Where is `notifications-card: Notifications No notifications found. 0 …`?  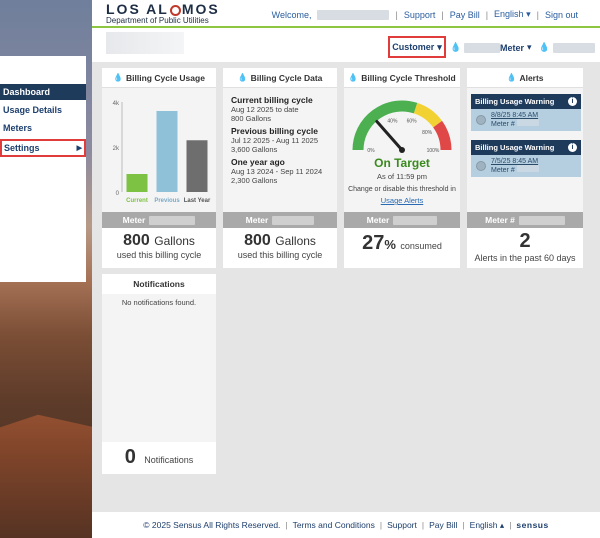 notifications-card: Notifications No notifications found. 0 … is located at coordinates (159, 374).